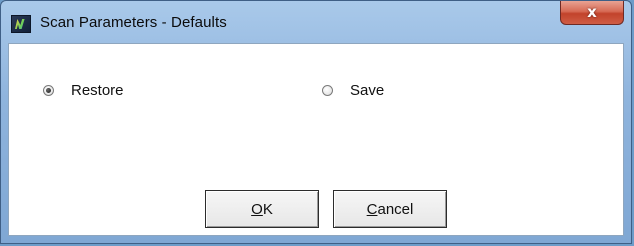 The image size is (634, 246). Describe the element at coordinates (267, 209) in the screenshot. I see `ok-label-rest: K` at that location.